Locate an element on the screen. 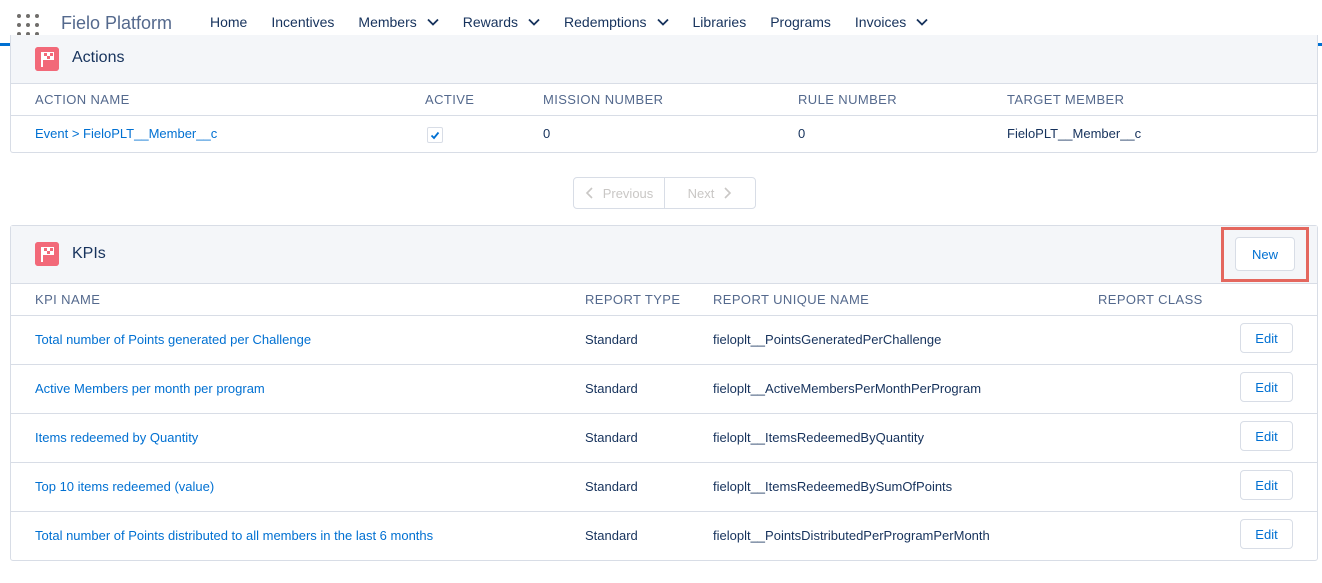 The image size is (1322, 583). kpi-name-link: Top 10 items redeemed (value) is located at coordinates (124, 486).